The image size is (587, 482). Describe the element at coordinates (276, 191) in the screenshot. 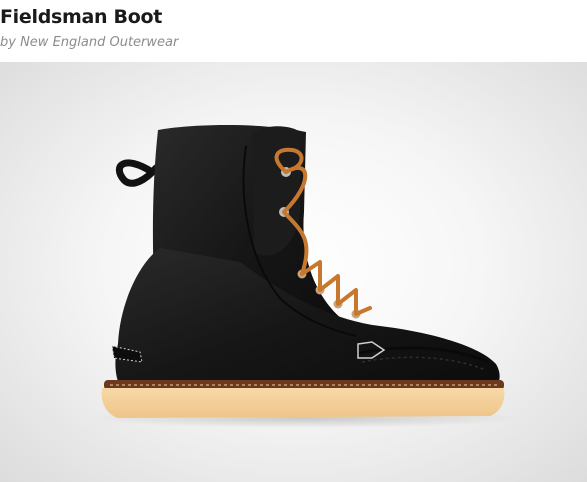

I see `boot-tongue` at that location.